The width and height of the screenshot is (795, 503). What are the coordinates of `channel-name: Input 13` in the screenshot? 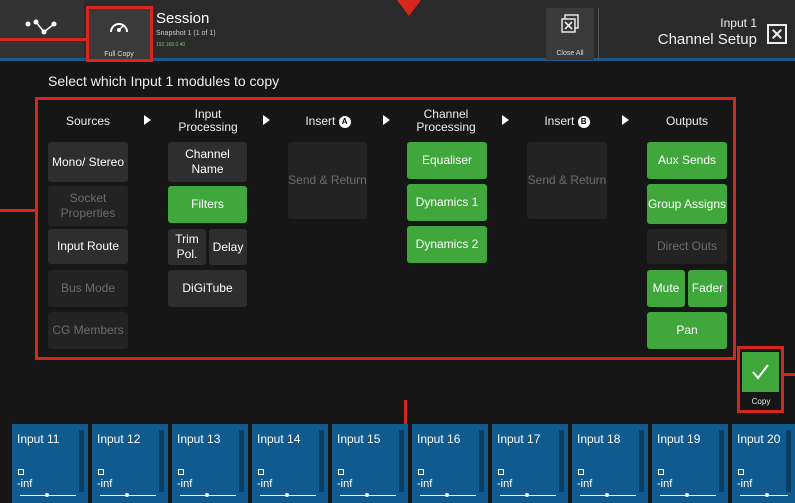 It's located at (199, 439).